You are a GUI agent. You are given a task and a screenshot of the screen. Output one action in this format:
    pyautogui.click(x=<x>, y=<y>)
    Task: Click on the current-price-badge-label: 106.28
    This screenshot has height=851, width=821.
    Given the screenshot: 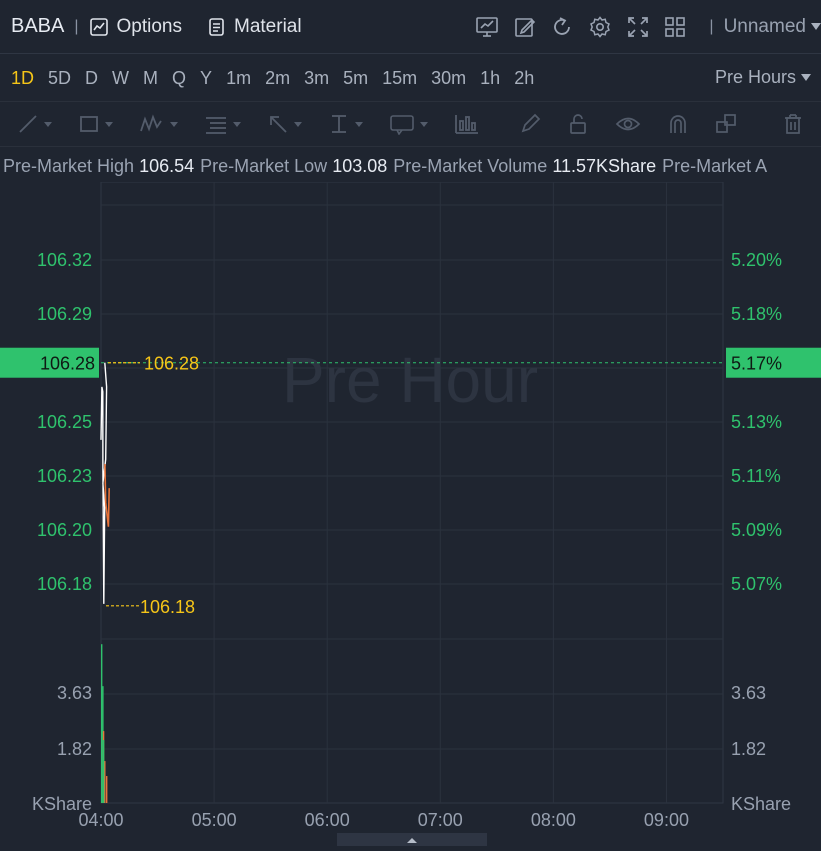 What is the action you would take?
    pyautogui.click(x=67, y=364)
    